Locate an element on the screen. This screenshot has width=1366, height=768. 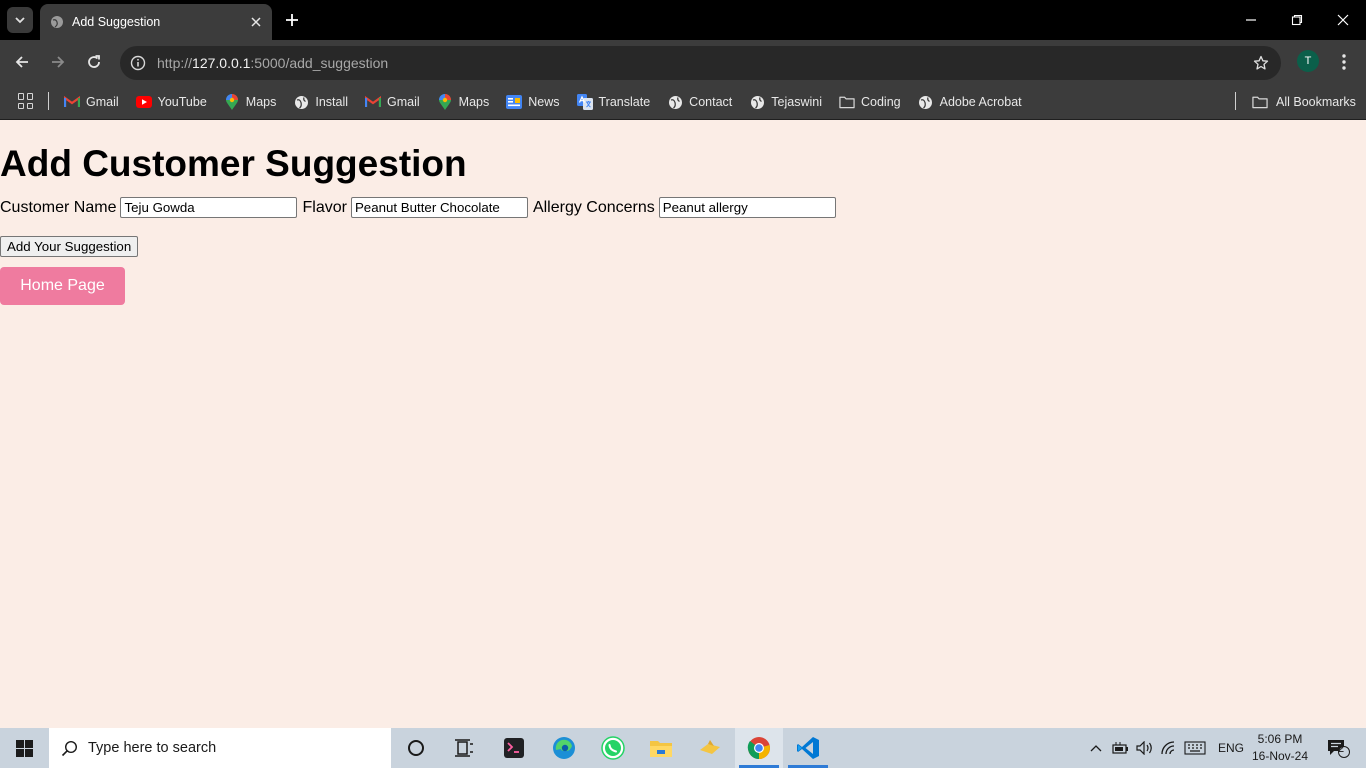
new-tab-button is located at coordinates (292, 20).